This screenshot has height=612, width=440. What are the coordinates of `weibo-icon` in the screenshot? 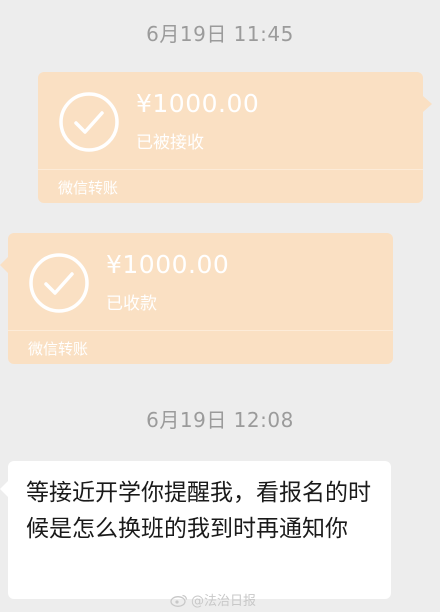 It's located at (179, 600).